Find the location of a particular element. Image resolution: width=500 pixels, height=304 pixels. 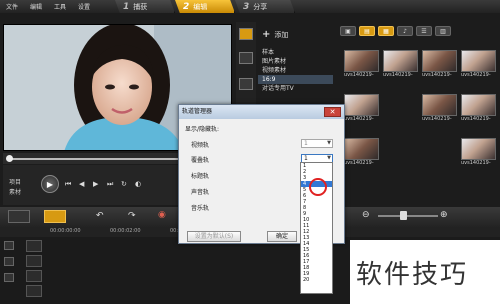

watermark-text: 软件技巧 is located at coordinates (412, 275).